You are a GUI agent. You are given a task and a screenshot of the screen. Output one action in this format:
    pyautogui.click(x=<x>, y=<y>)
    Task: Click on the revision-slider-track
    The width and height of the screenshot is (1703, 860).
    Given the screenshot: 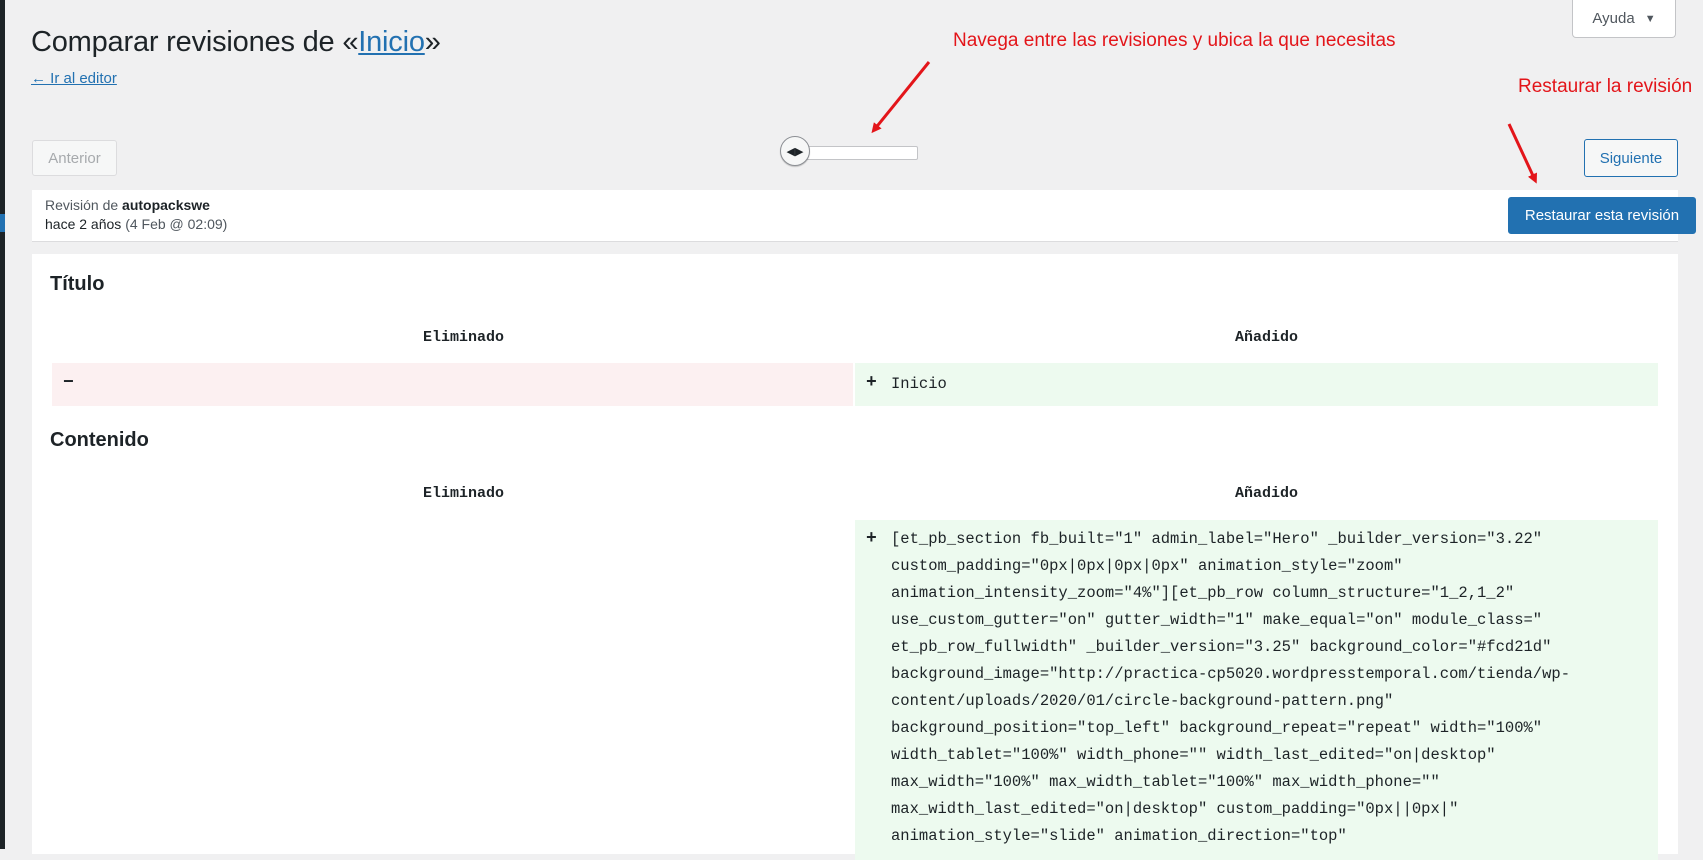 What is the action you would take?
    pyautogui.click(x=859, y=153)
    